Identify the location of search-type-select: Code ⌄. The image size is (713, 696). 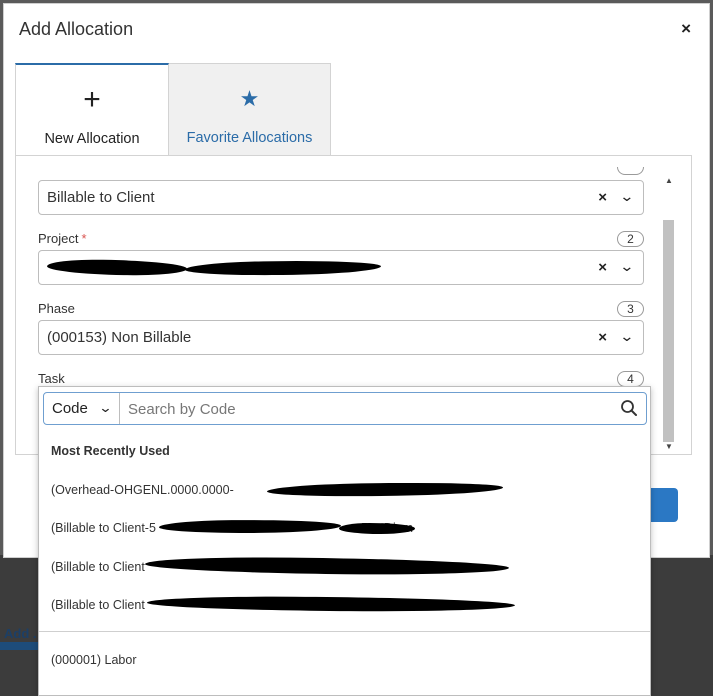
(82, 408).